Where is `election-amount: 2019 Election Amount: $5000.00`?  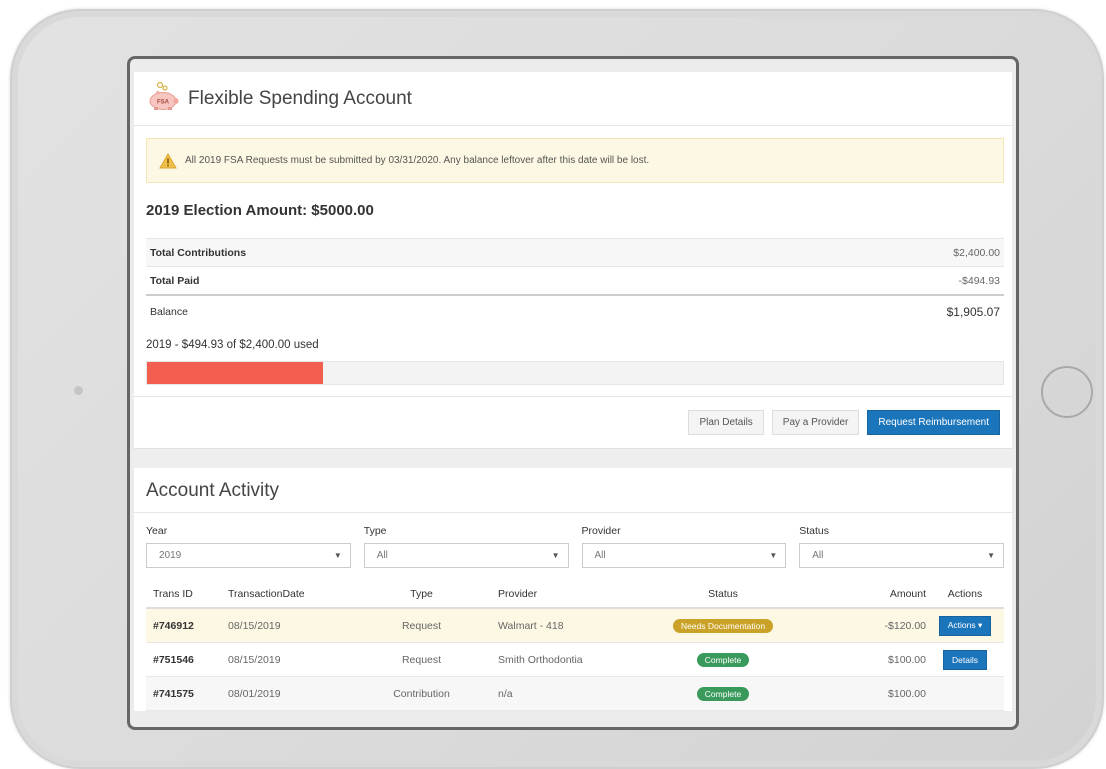
election-amount: 2019 Election Amount: $5000.00 is located at coordinates (260, 210).